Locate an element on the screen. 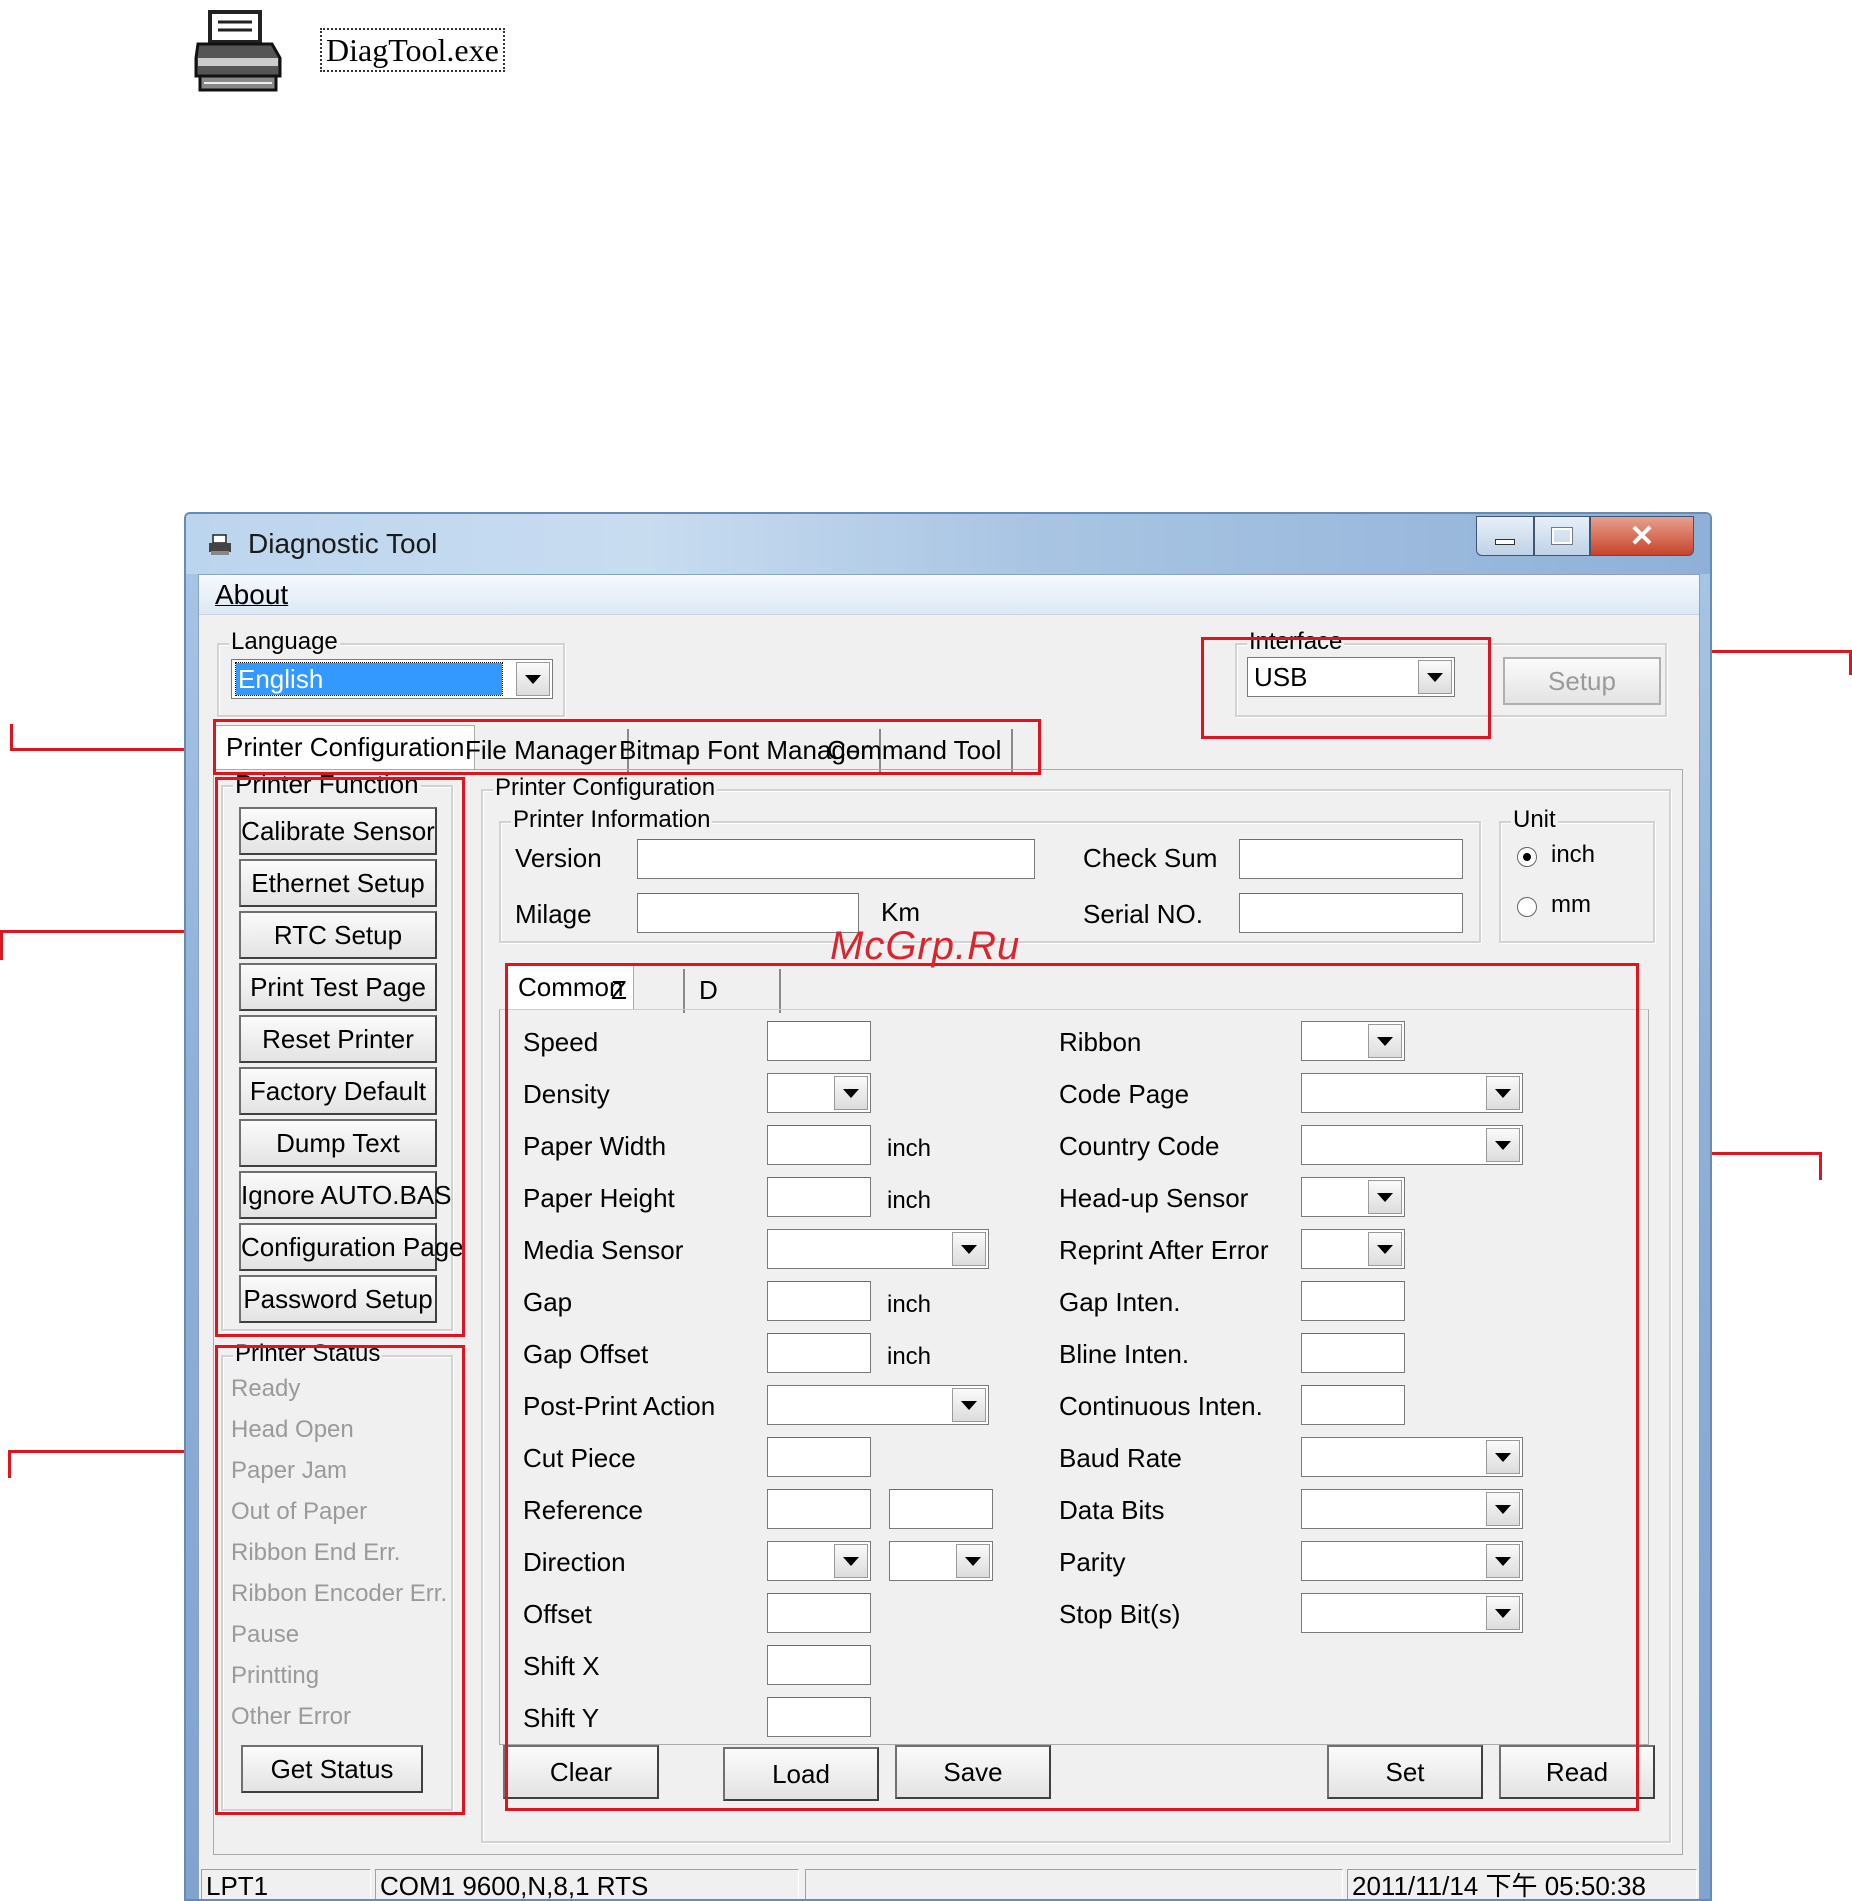 The width and height of the screenshot is (1852, 1901). check-sum-label: Check Sum is located at coordinates (1150, 858).